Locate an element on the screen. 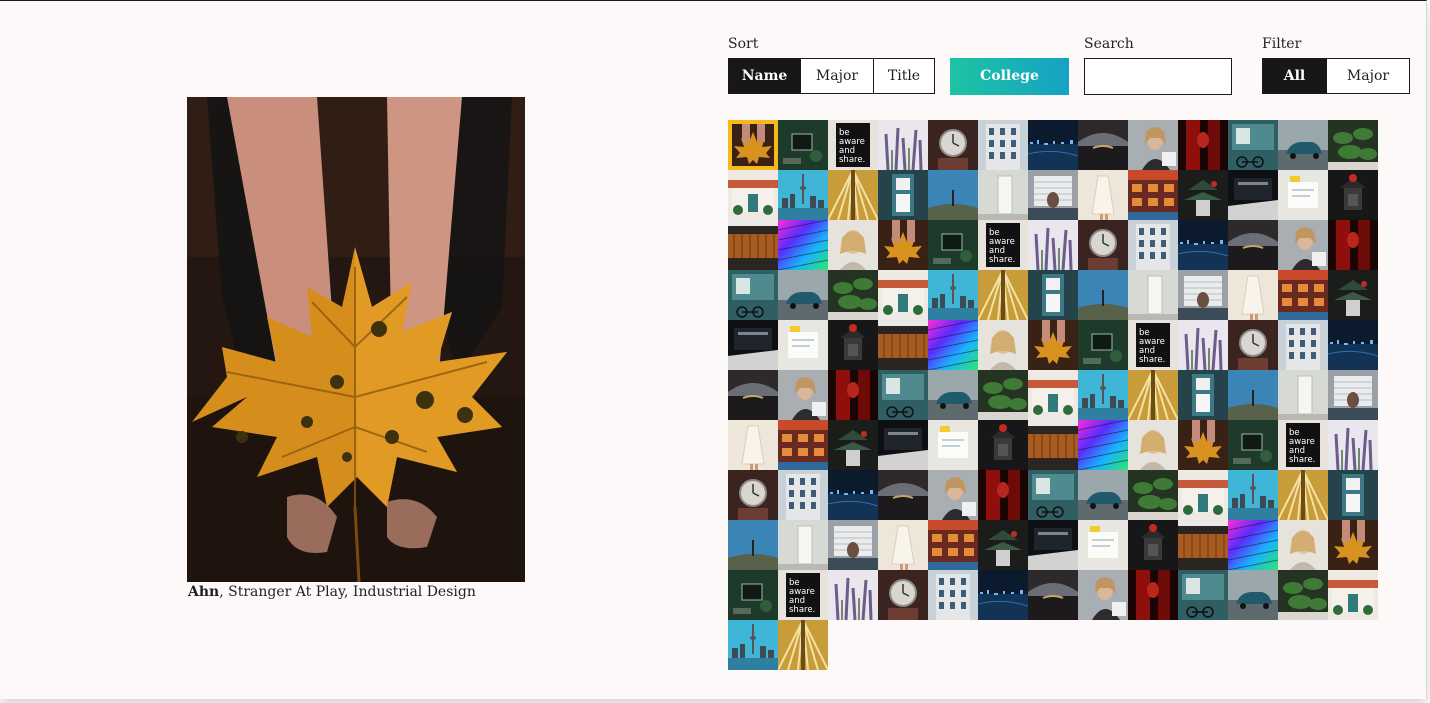  filter-all-button: All is located at coordinates (1294, 76).